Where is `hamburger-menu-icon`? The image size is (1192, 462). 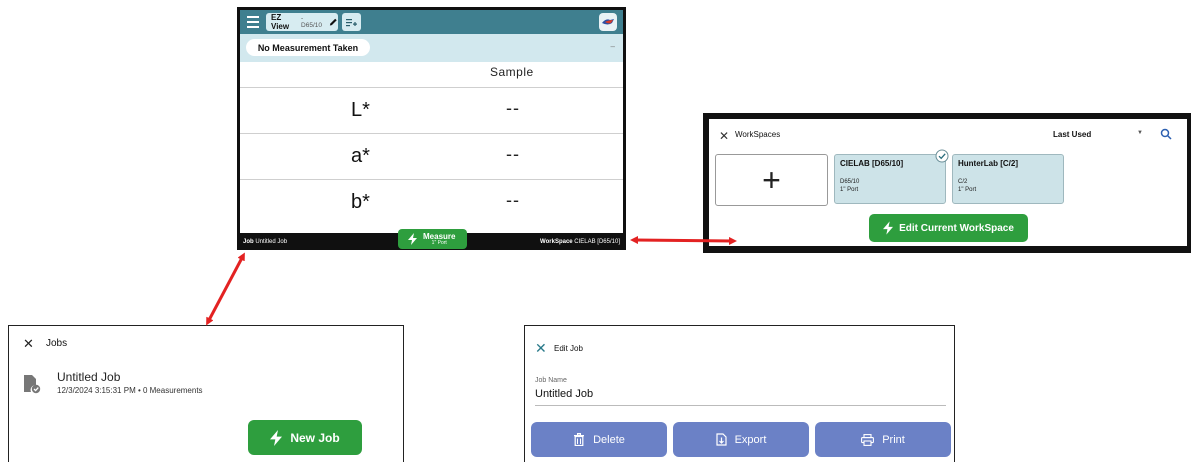 hamburger-menu-icon is located at coordinates (253, 22).